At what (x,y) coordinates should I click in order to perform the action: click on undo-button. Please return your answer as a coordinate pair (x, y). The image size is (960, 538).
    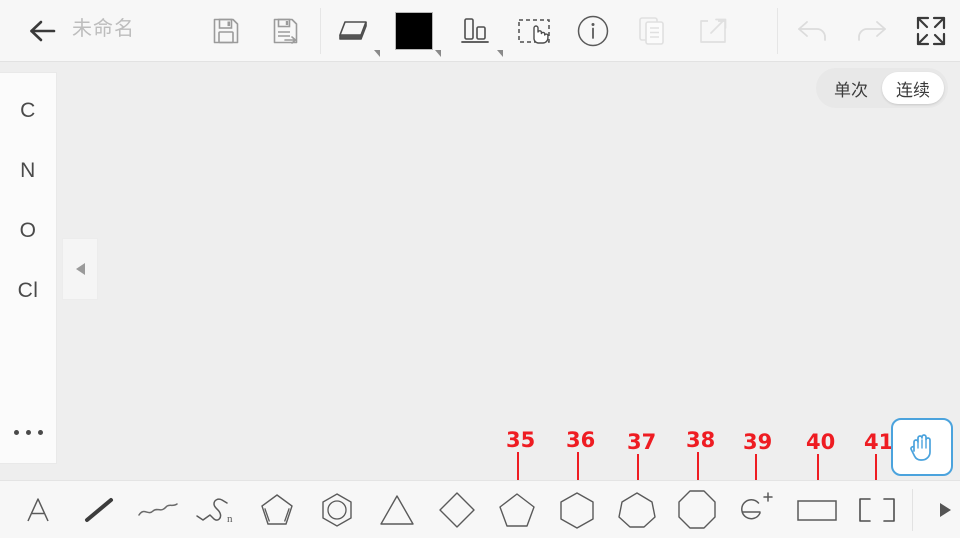
    Looking at the image, I should click on (813, 31).